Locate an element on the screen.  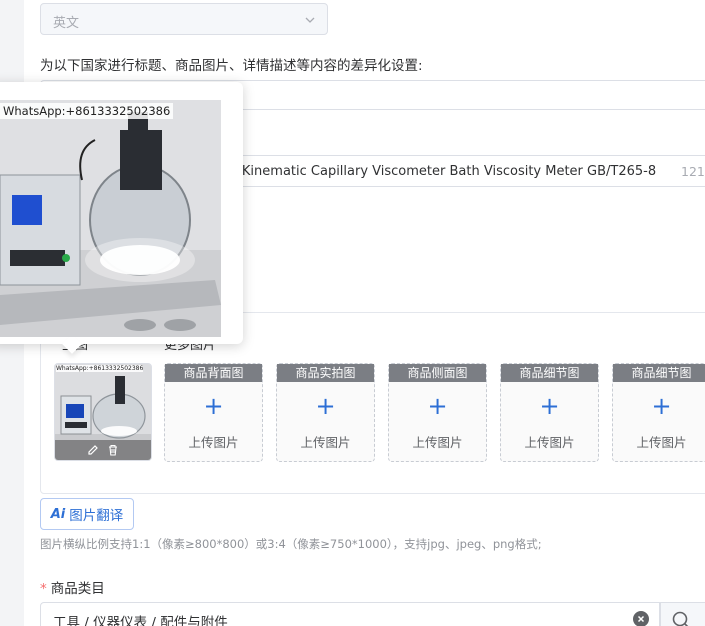
category-input: 工具 / 仪器仪表 / 配件与附件 is located at coordinates (350, 614).